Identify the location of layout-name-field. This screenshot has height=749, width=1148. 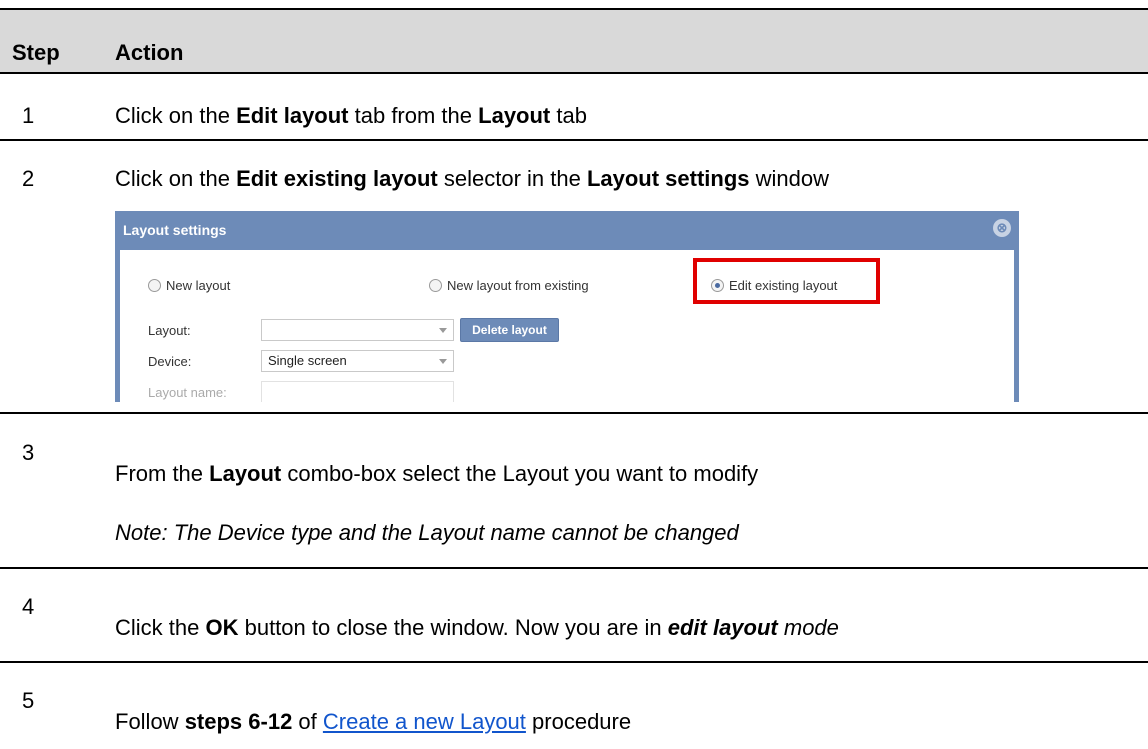
(357, 391).